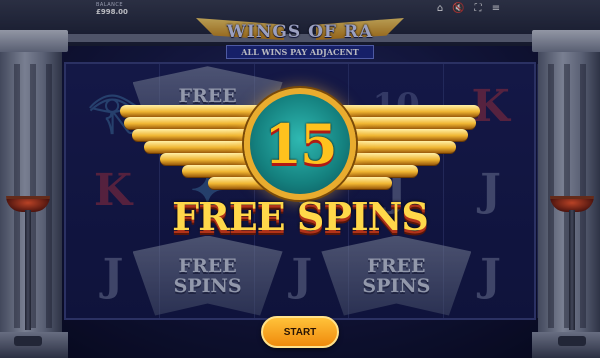  What do you see at coordinates (300, 332) in the screenshot?
I see `start-button: START` at bounding box center [300, 332].